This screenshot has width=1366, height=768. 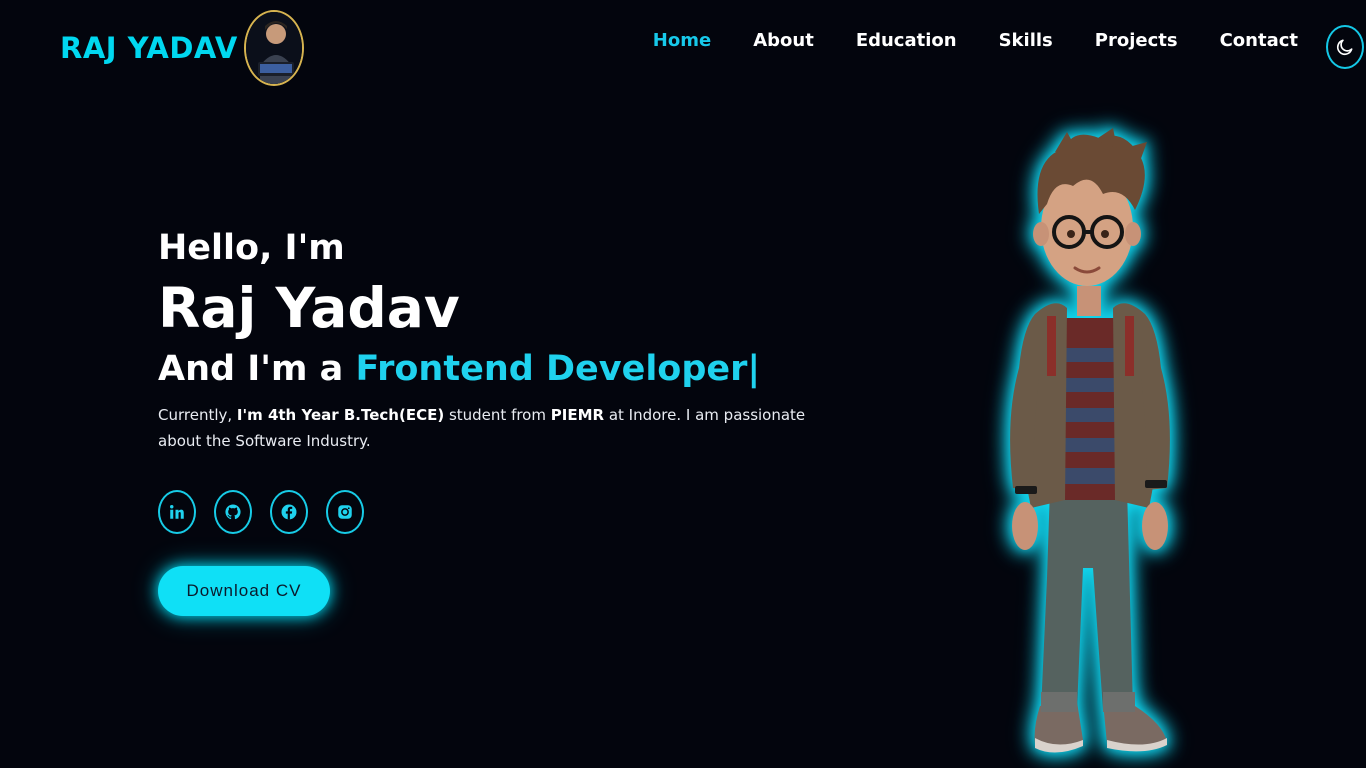 What do you see at coordinates (149, 48) in the screenshot?
I see `brand-name: RAJ YADAV` at bounding box center [149, 48].